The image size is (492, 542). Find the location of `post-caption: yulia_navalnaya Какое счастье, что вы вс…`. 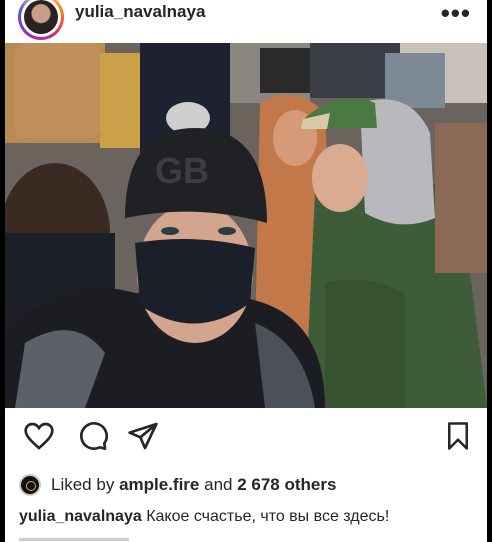

post-caption: yulia_navalnaya Какое счастье, что вы вс… is located at coordinates (204, 517).